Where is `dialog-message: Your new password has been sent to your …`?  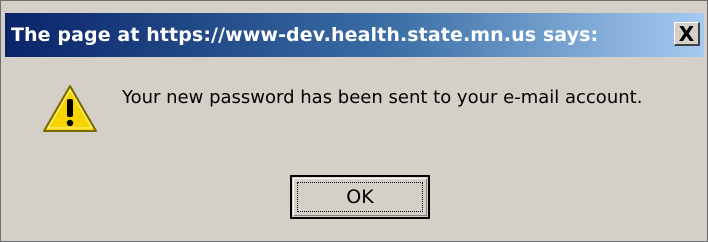
dialog-message: Your new password has been sent to your … is located at coordinates (382, 97).